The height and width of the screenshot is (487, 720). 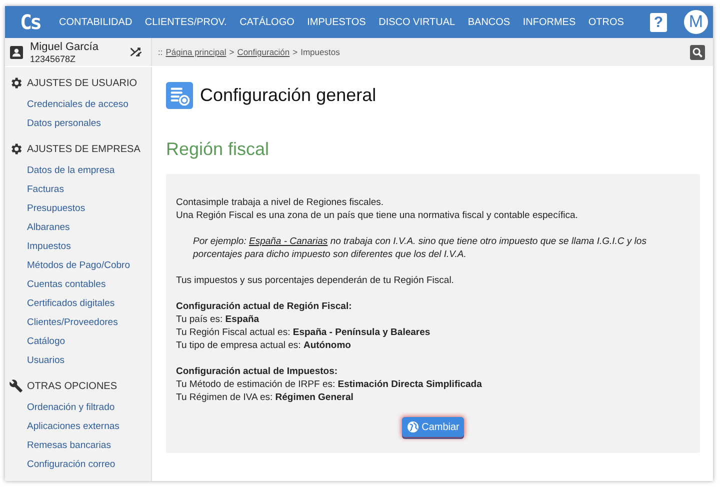 What do you see at coordinates (82, 83) in the screenshot?
I see `section-heading: AJUSTES DE USUARIO` at bounding box center [82, 83].